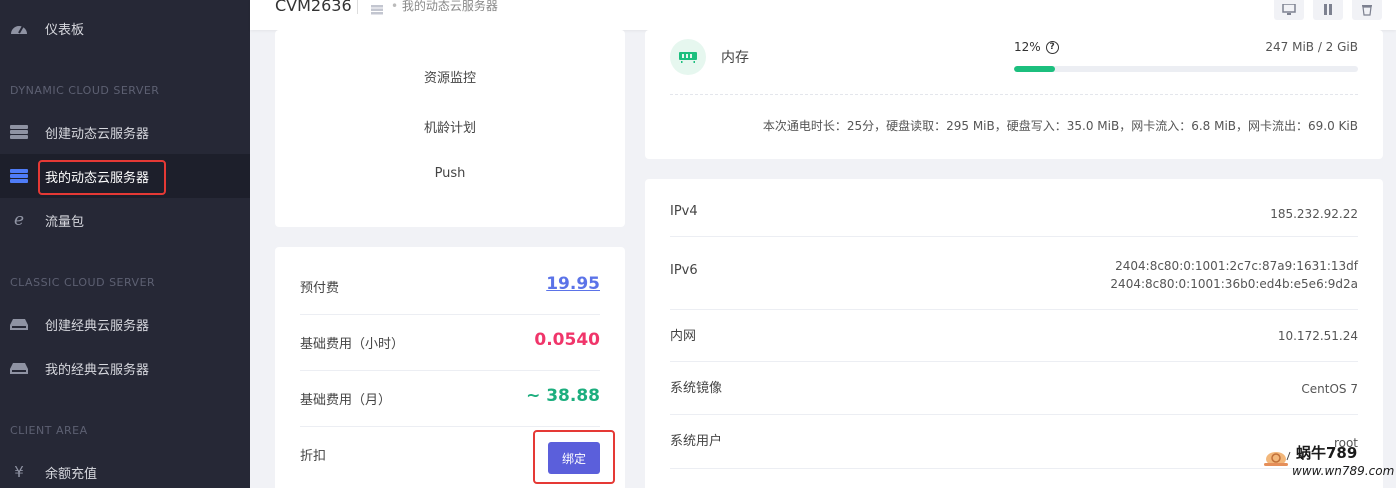 The image size is (1396, 488). I want to click on memory-progress-fill, so click(1035, 69).